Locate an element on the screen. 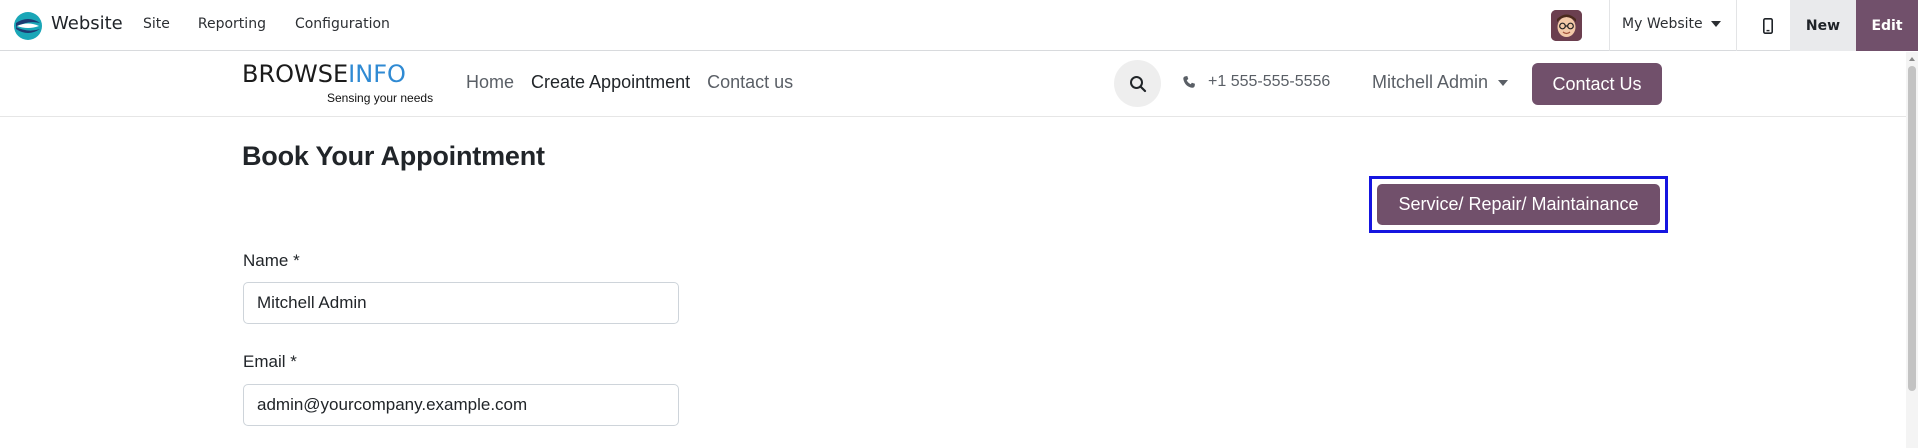  brand-wordmark: BROWSEINFO is located at coordinates (337, 74).